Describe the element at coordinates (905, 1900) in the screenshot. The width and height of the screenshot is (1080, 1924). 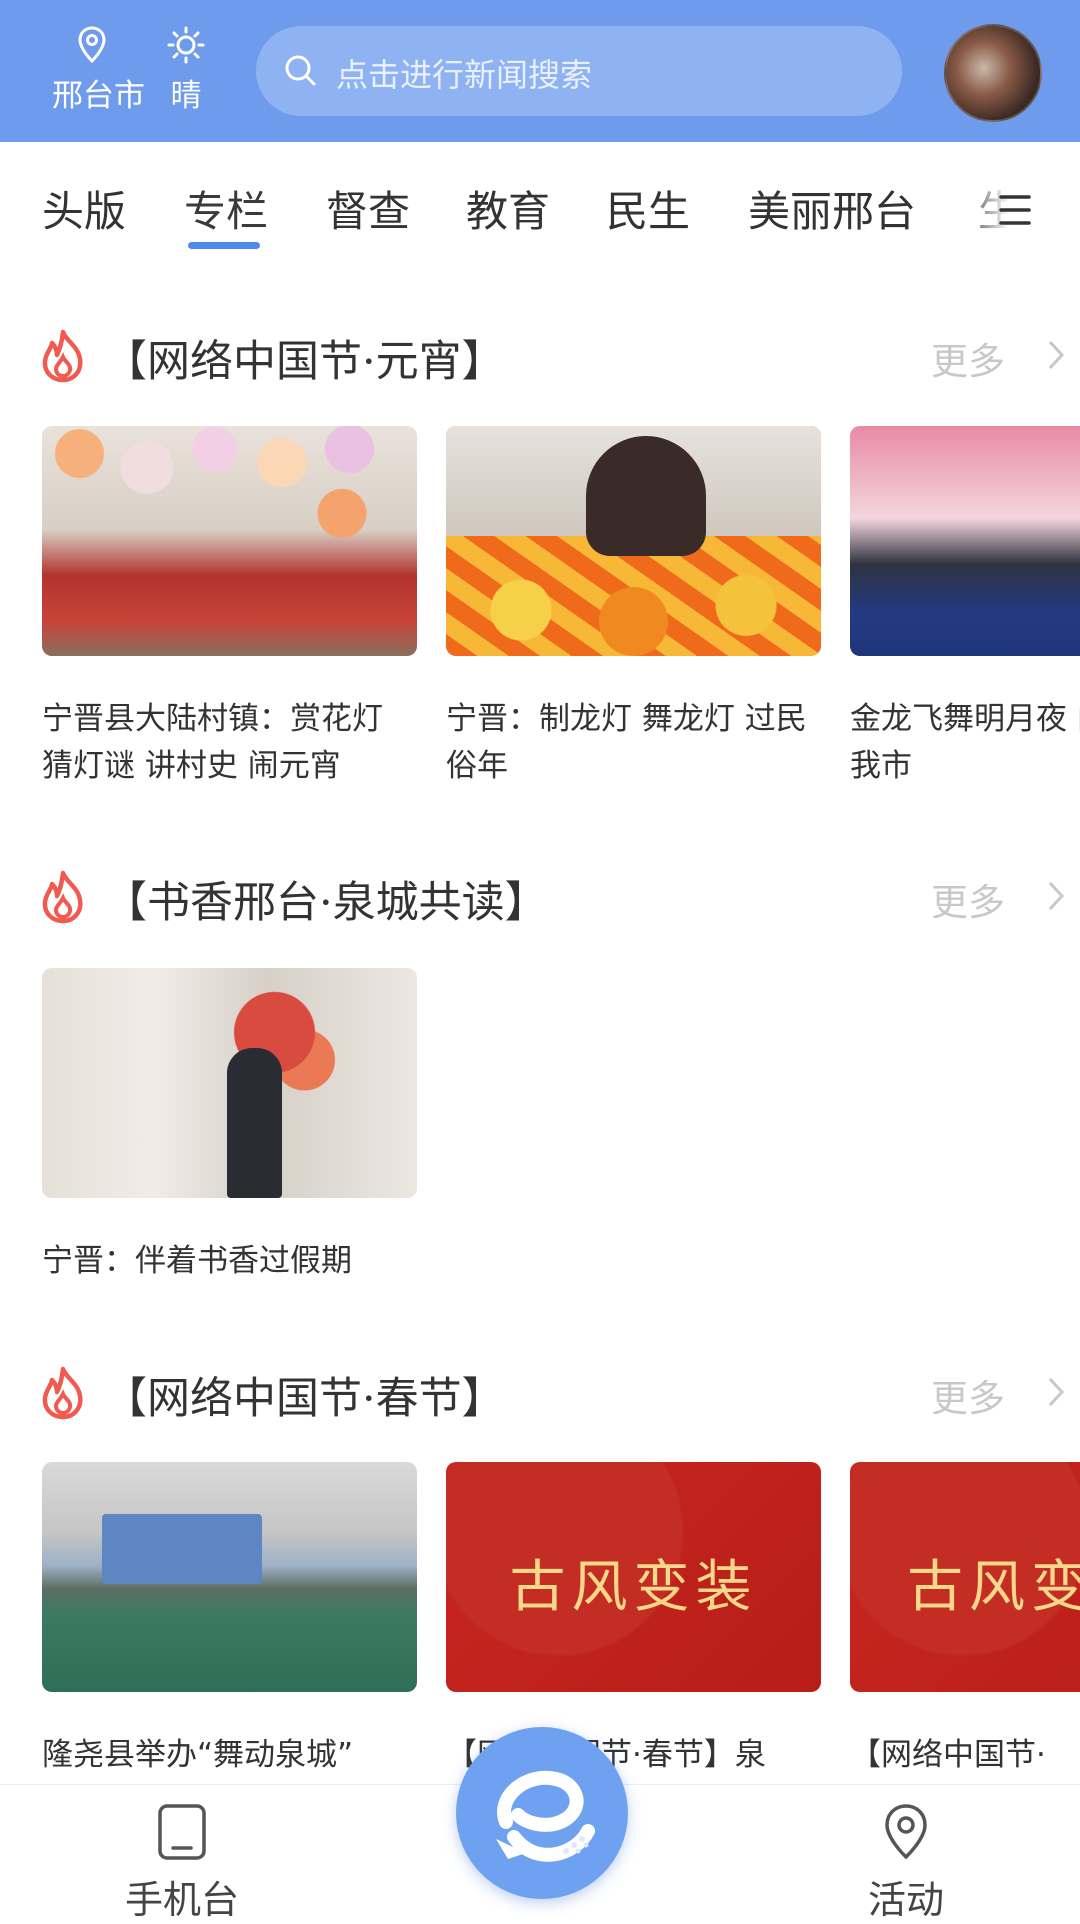
I see `nav-label: 活动` at that location.